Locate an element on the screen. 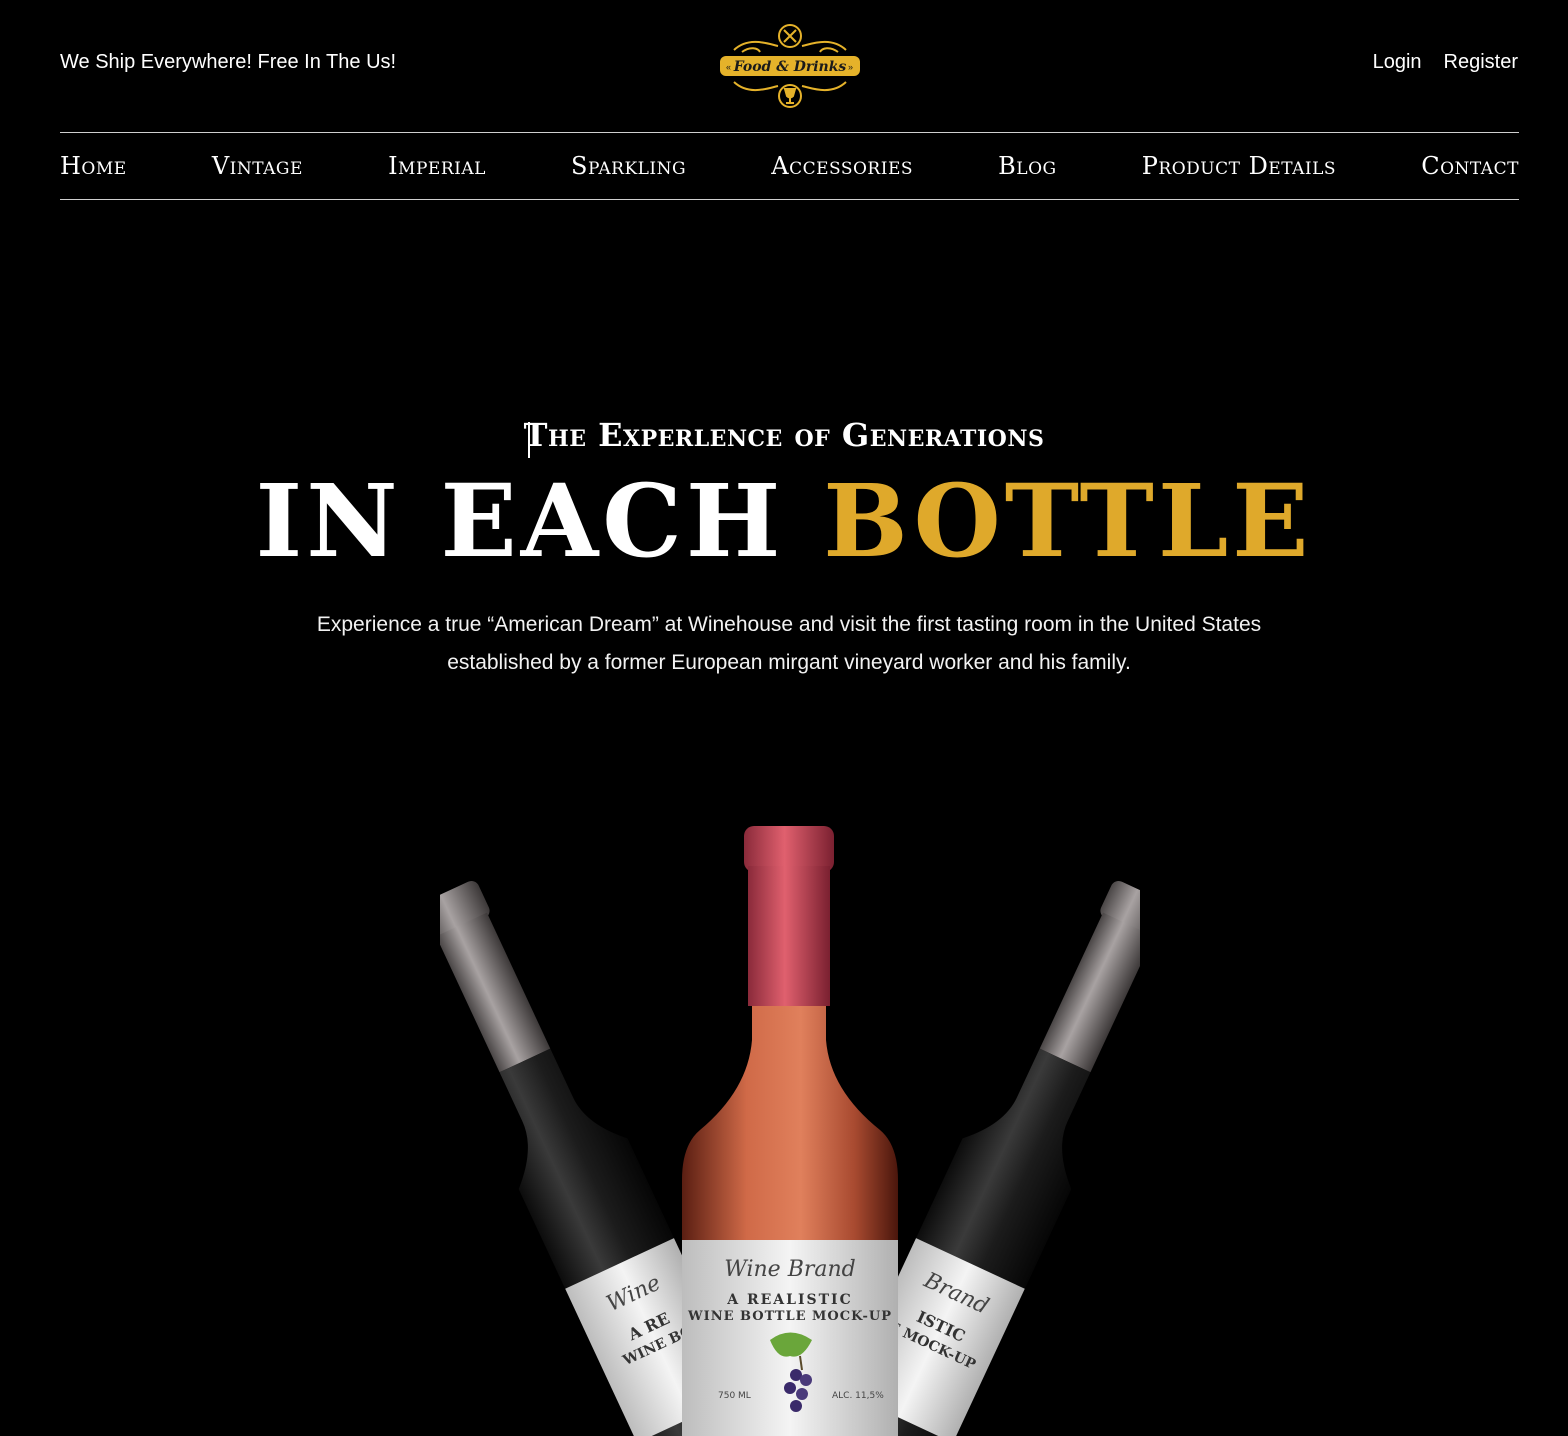 This screenshot has width=1568, height=1436. fork-knife-icon is located at coordinates (790, 36).